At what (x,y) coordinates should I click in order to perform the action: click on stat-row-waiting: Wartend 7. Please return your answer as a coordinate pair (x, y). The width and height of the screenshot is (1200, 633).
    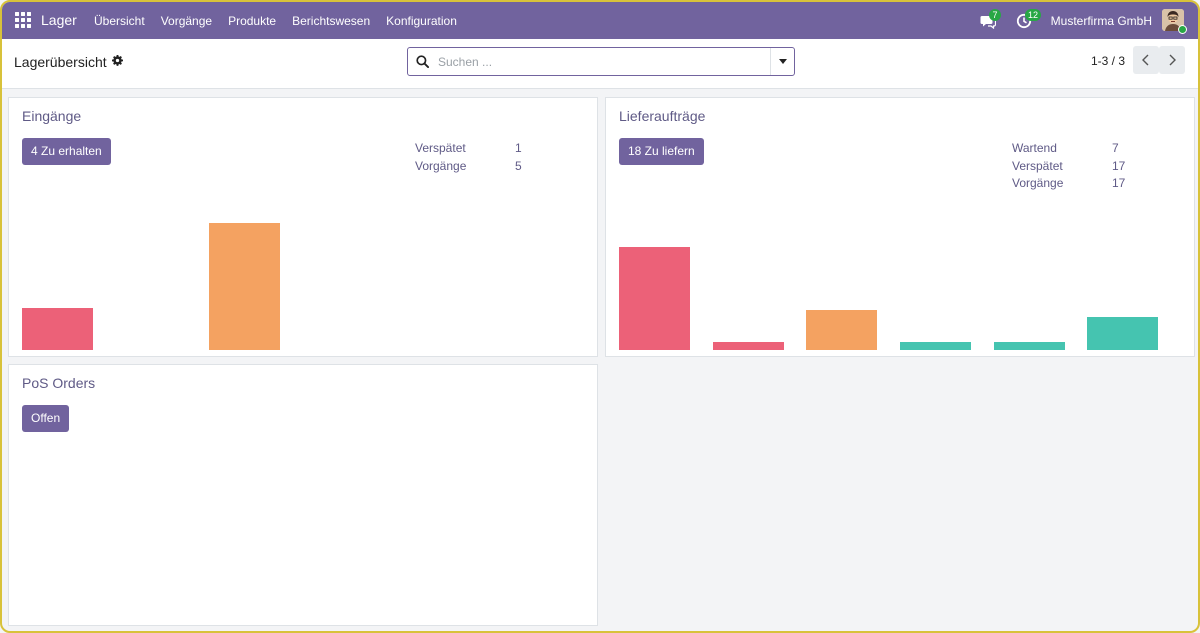
    Looking at the image, I should click on (1072, 150).